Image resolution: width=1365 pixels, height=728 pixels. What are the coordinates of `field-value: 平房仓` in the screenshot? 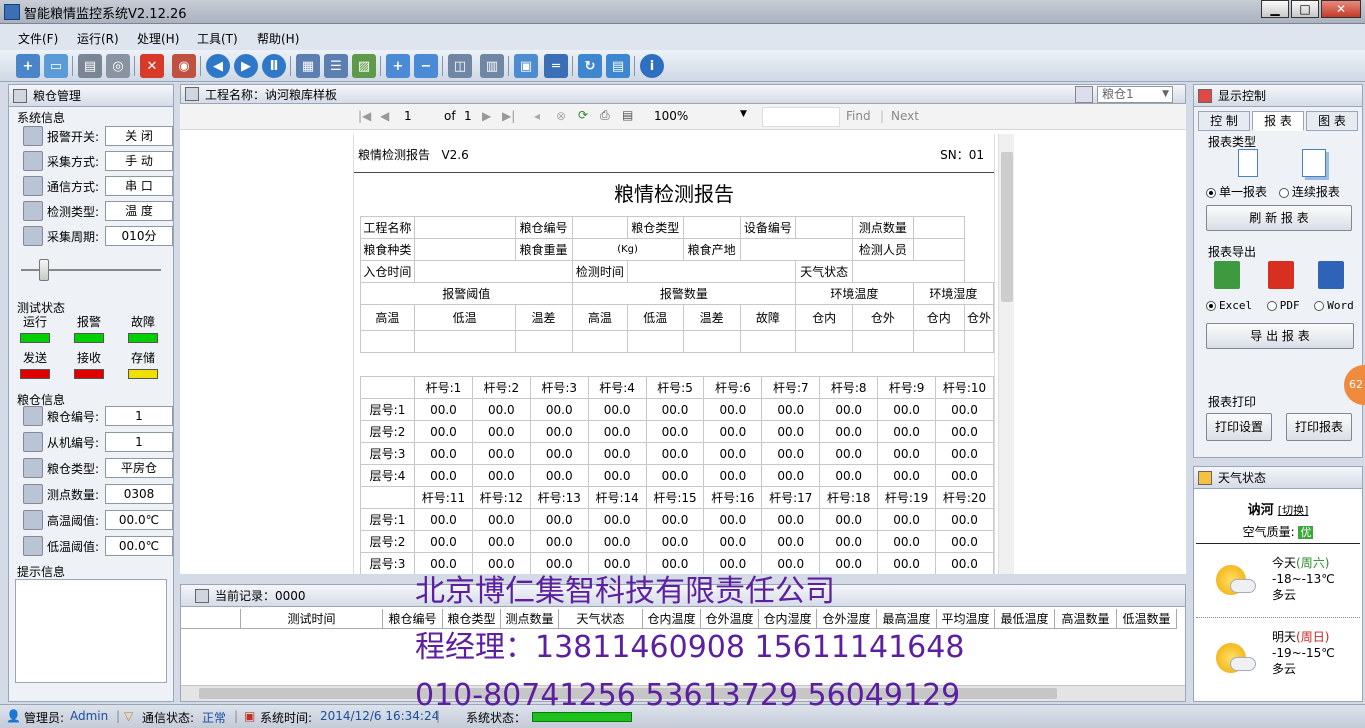 It's located at (139, 468).